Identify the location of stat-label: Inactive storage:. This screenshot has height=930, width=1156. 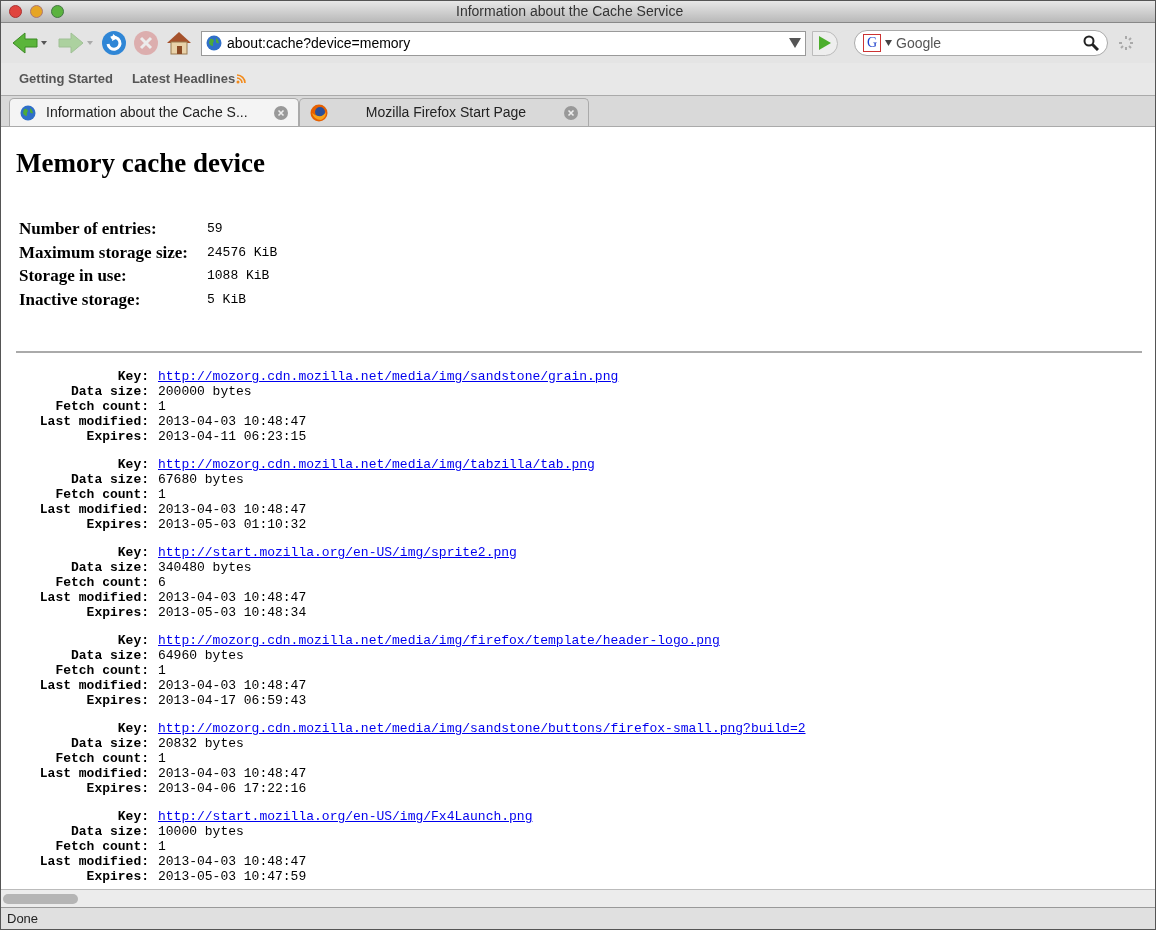
(80, 299).